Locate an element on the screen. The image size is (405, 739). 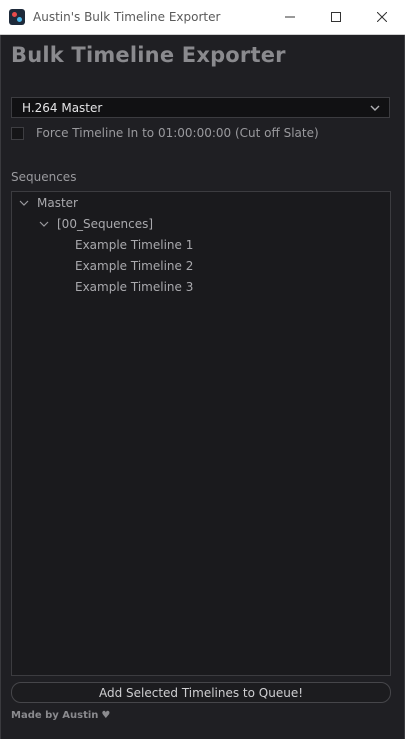
force-timeline-checkbox is located at coordinates (17, 133).